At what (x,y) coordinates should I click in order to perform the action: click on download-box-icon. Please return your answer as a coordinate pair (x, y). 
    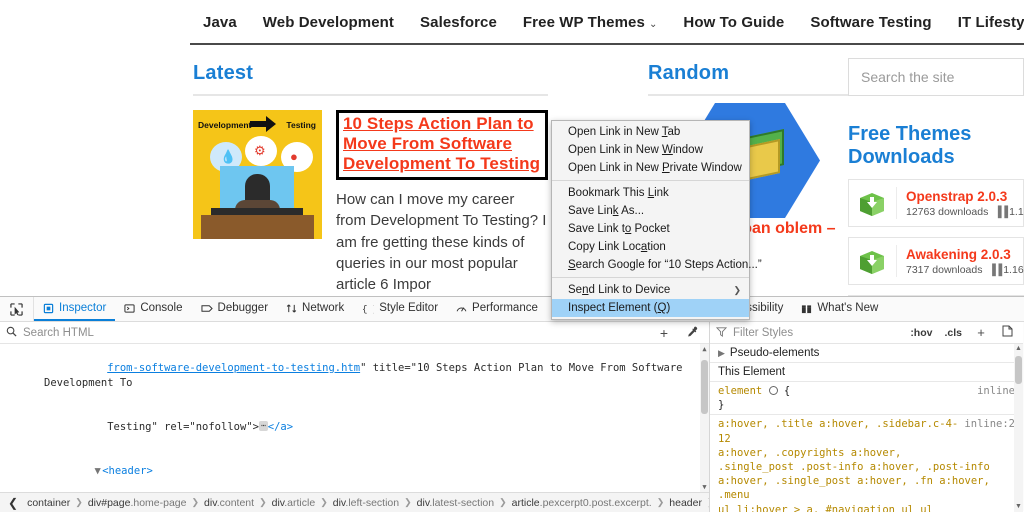
    Looking at the image, I should click on (872, 261).